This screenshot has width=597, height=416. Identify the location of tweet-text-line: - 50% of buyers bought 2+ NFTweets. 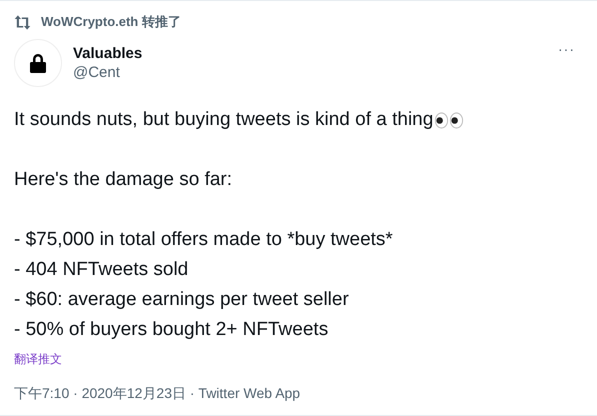
(171, 330).